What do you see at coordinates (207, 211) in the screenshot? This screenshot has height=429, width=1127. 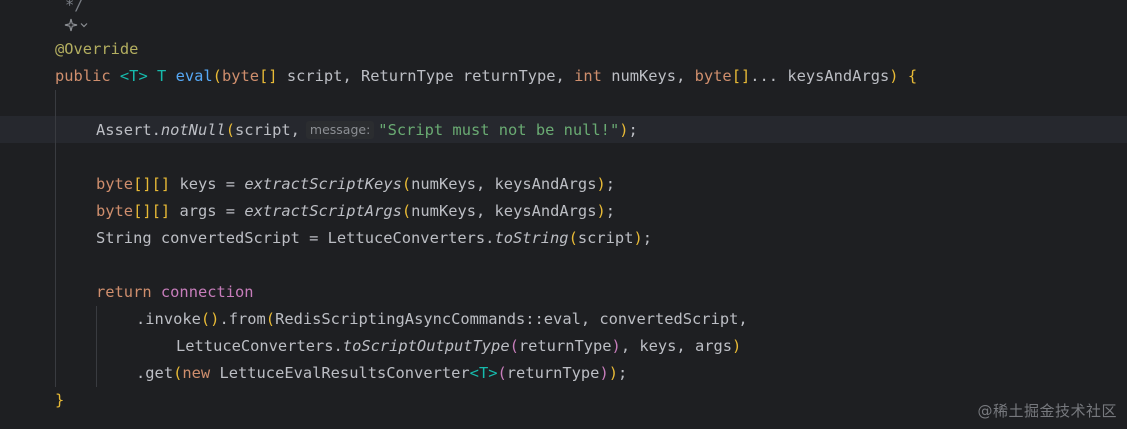 I see `declaration: args =` at bounding box center [207, 211].